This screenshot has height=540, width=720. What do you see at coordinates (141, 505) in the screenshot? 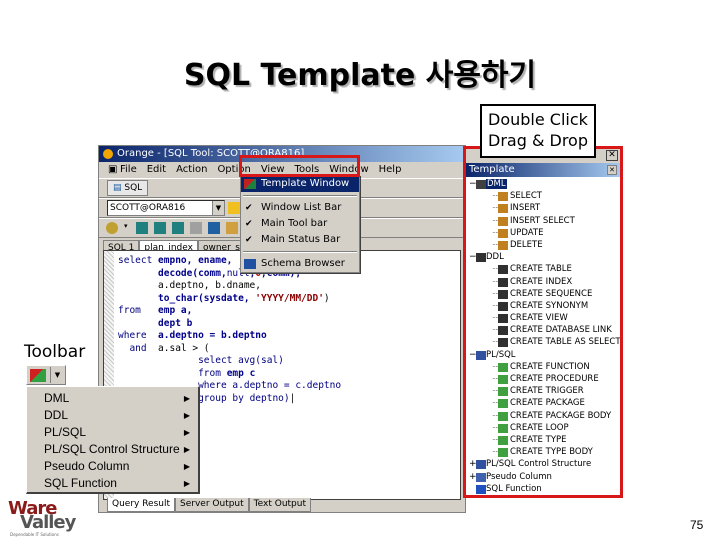
I see `tab-query-result: Query Result` at bounding box center [141, 505].